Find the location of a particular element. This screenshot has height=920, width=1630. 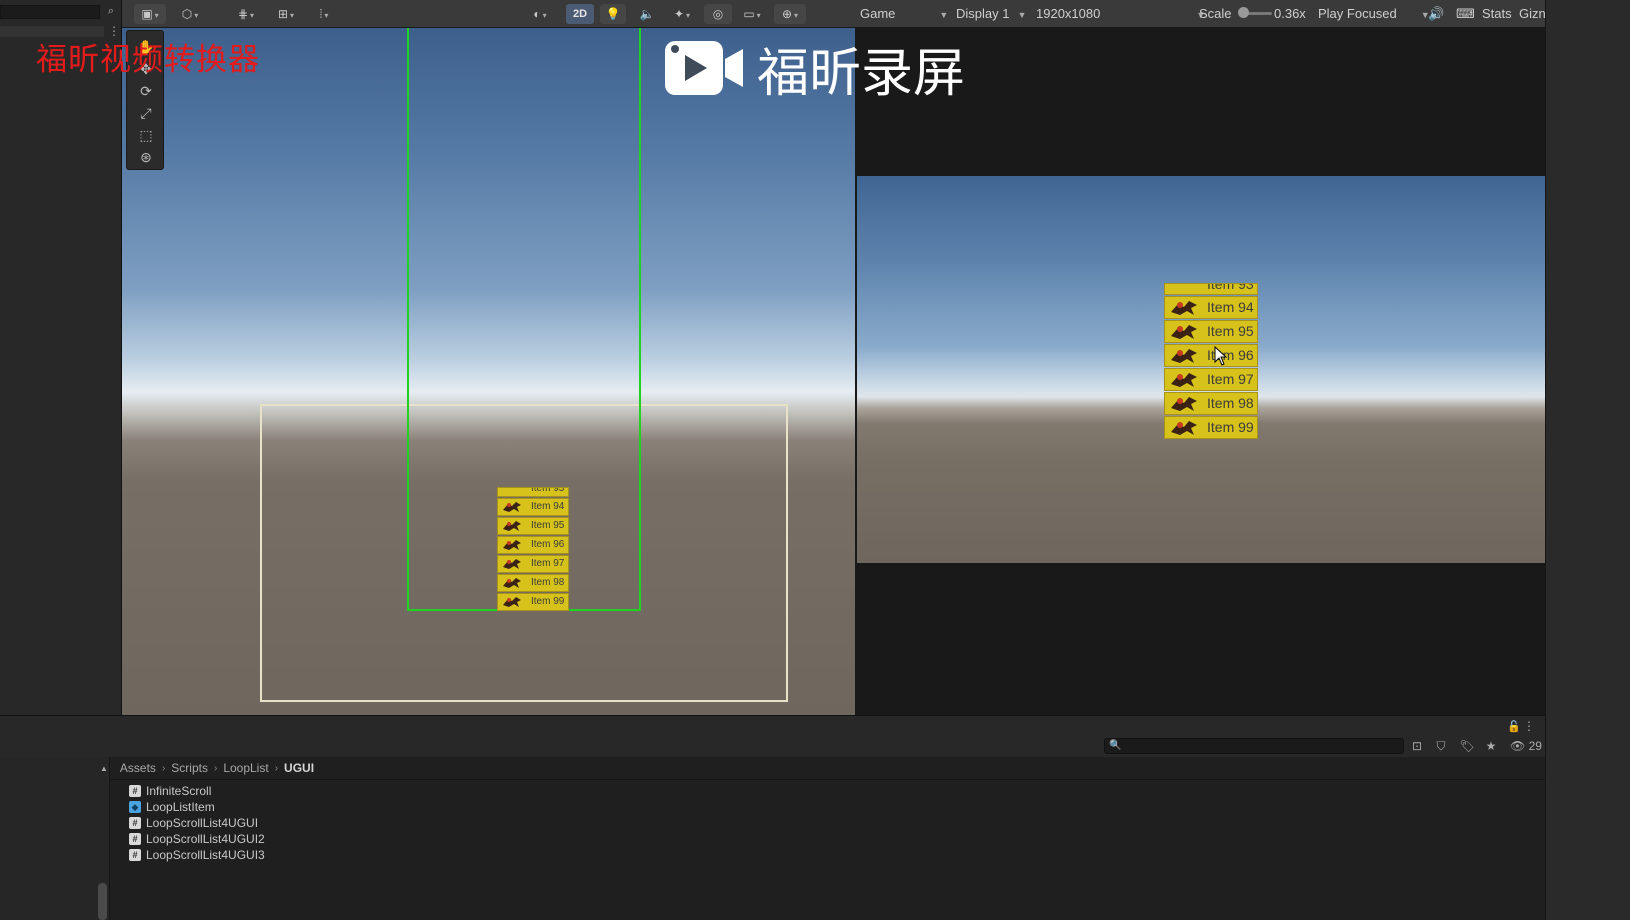

stats-button: Stats is located at coordinates (1497, 14).